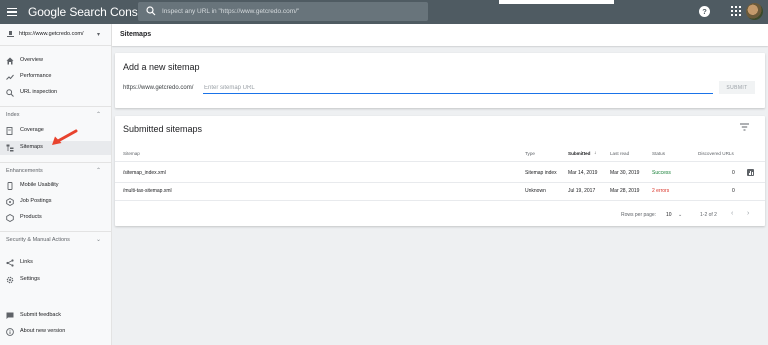  What do you see at coordinates (10, 202) in the screenshot?
I see `job-icon` at bounding box center [10, 202].